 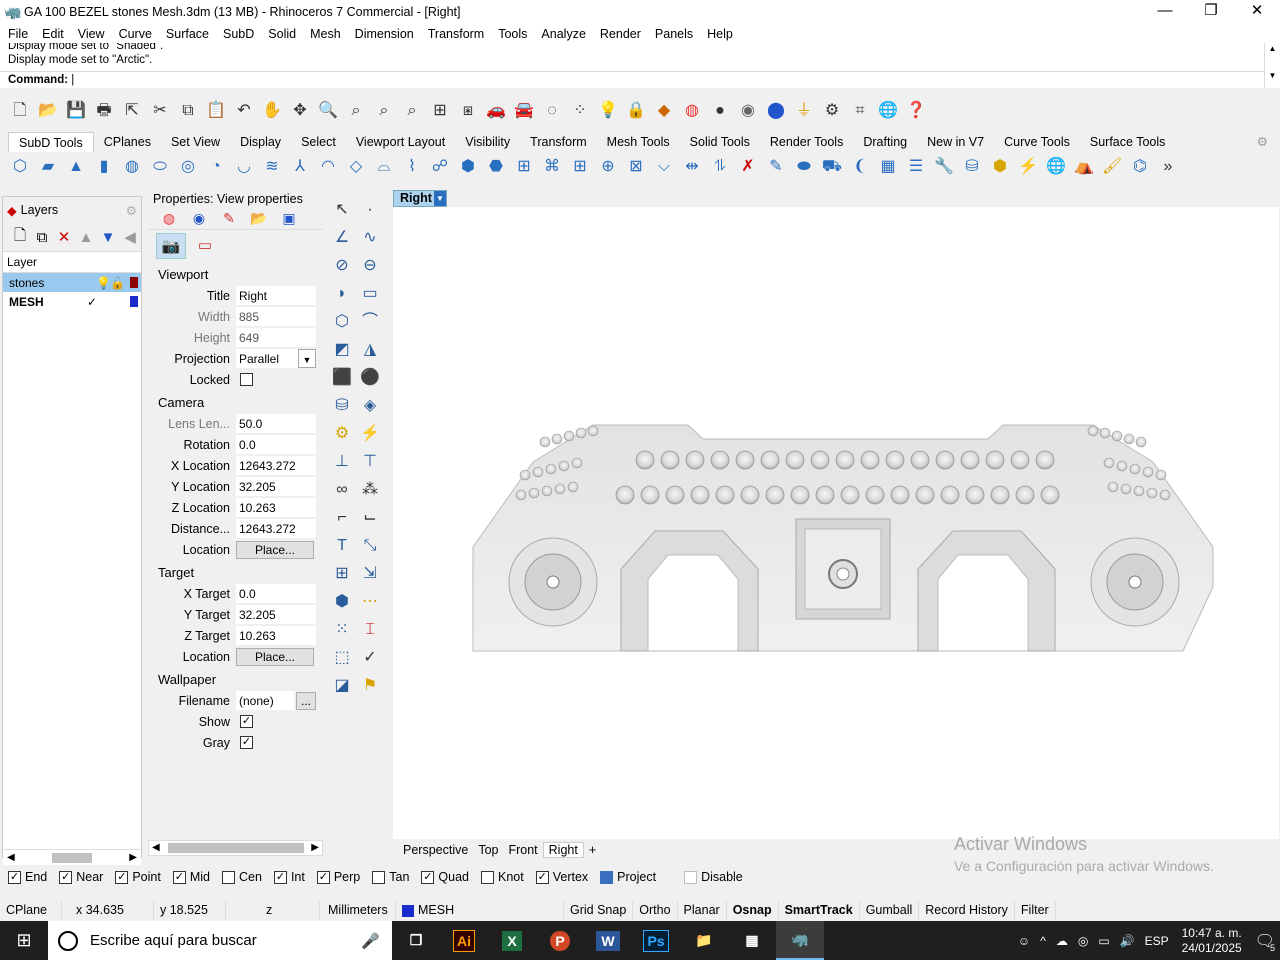 What do you see at coordinates (563, 850) in the screenshot?
I see `tab-right: Right` at bounding box center [563, 850].